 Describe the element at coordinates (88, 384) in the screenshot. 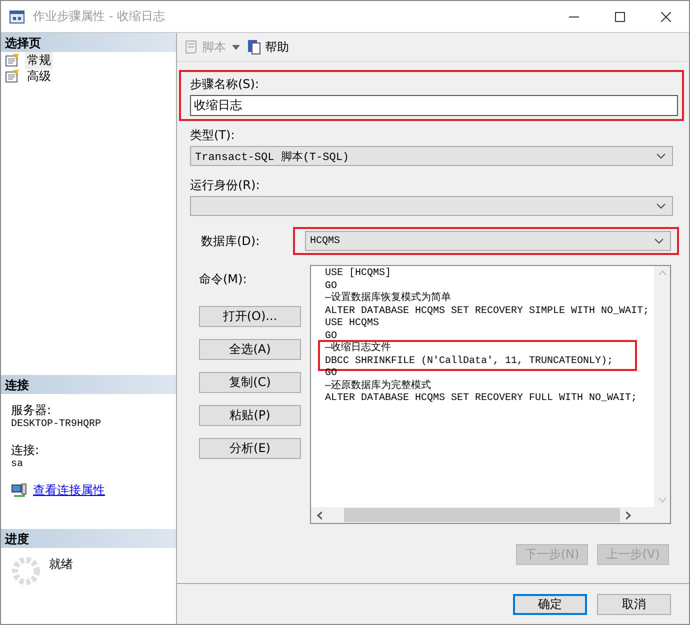

I see `section-header: 连接` at that location.